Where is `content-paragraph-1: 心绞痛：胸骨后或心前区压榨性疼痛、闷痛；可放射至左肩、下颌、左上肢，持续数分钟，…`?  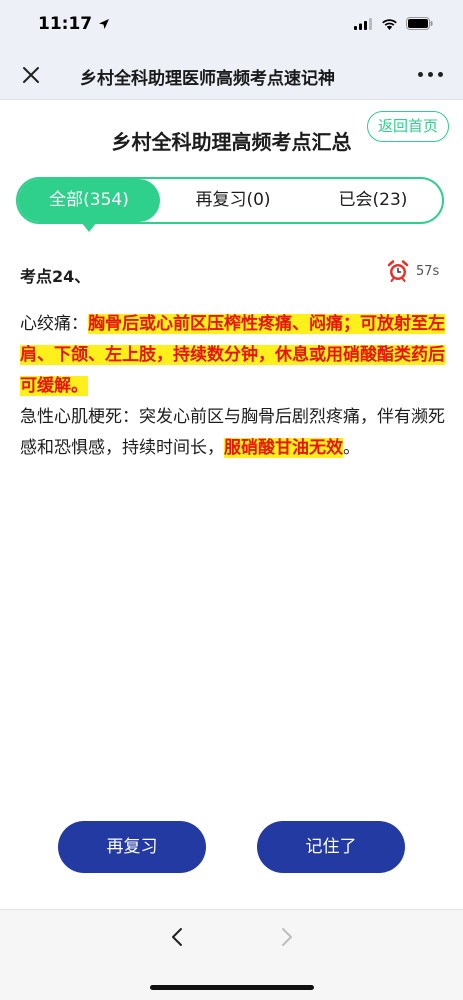
content-paragraph-1: 心绞痛：胸骨后或心前区压榨性疼痛、闷痛；可放射至左肩、下颌、左上肢，持续数分钟，… is located at coordinates (232, 355).